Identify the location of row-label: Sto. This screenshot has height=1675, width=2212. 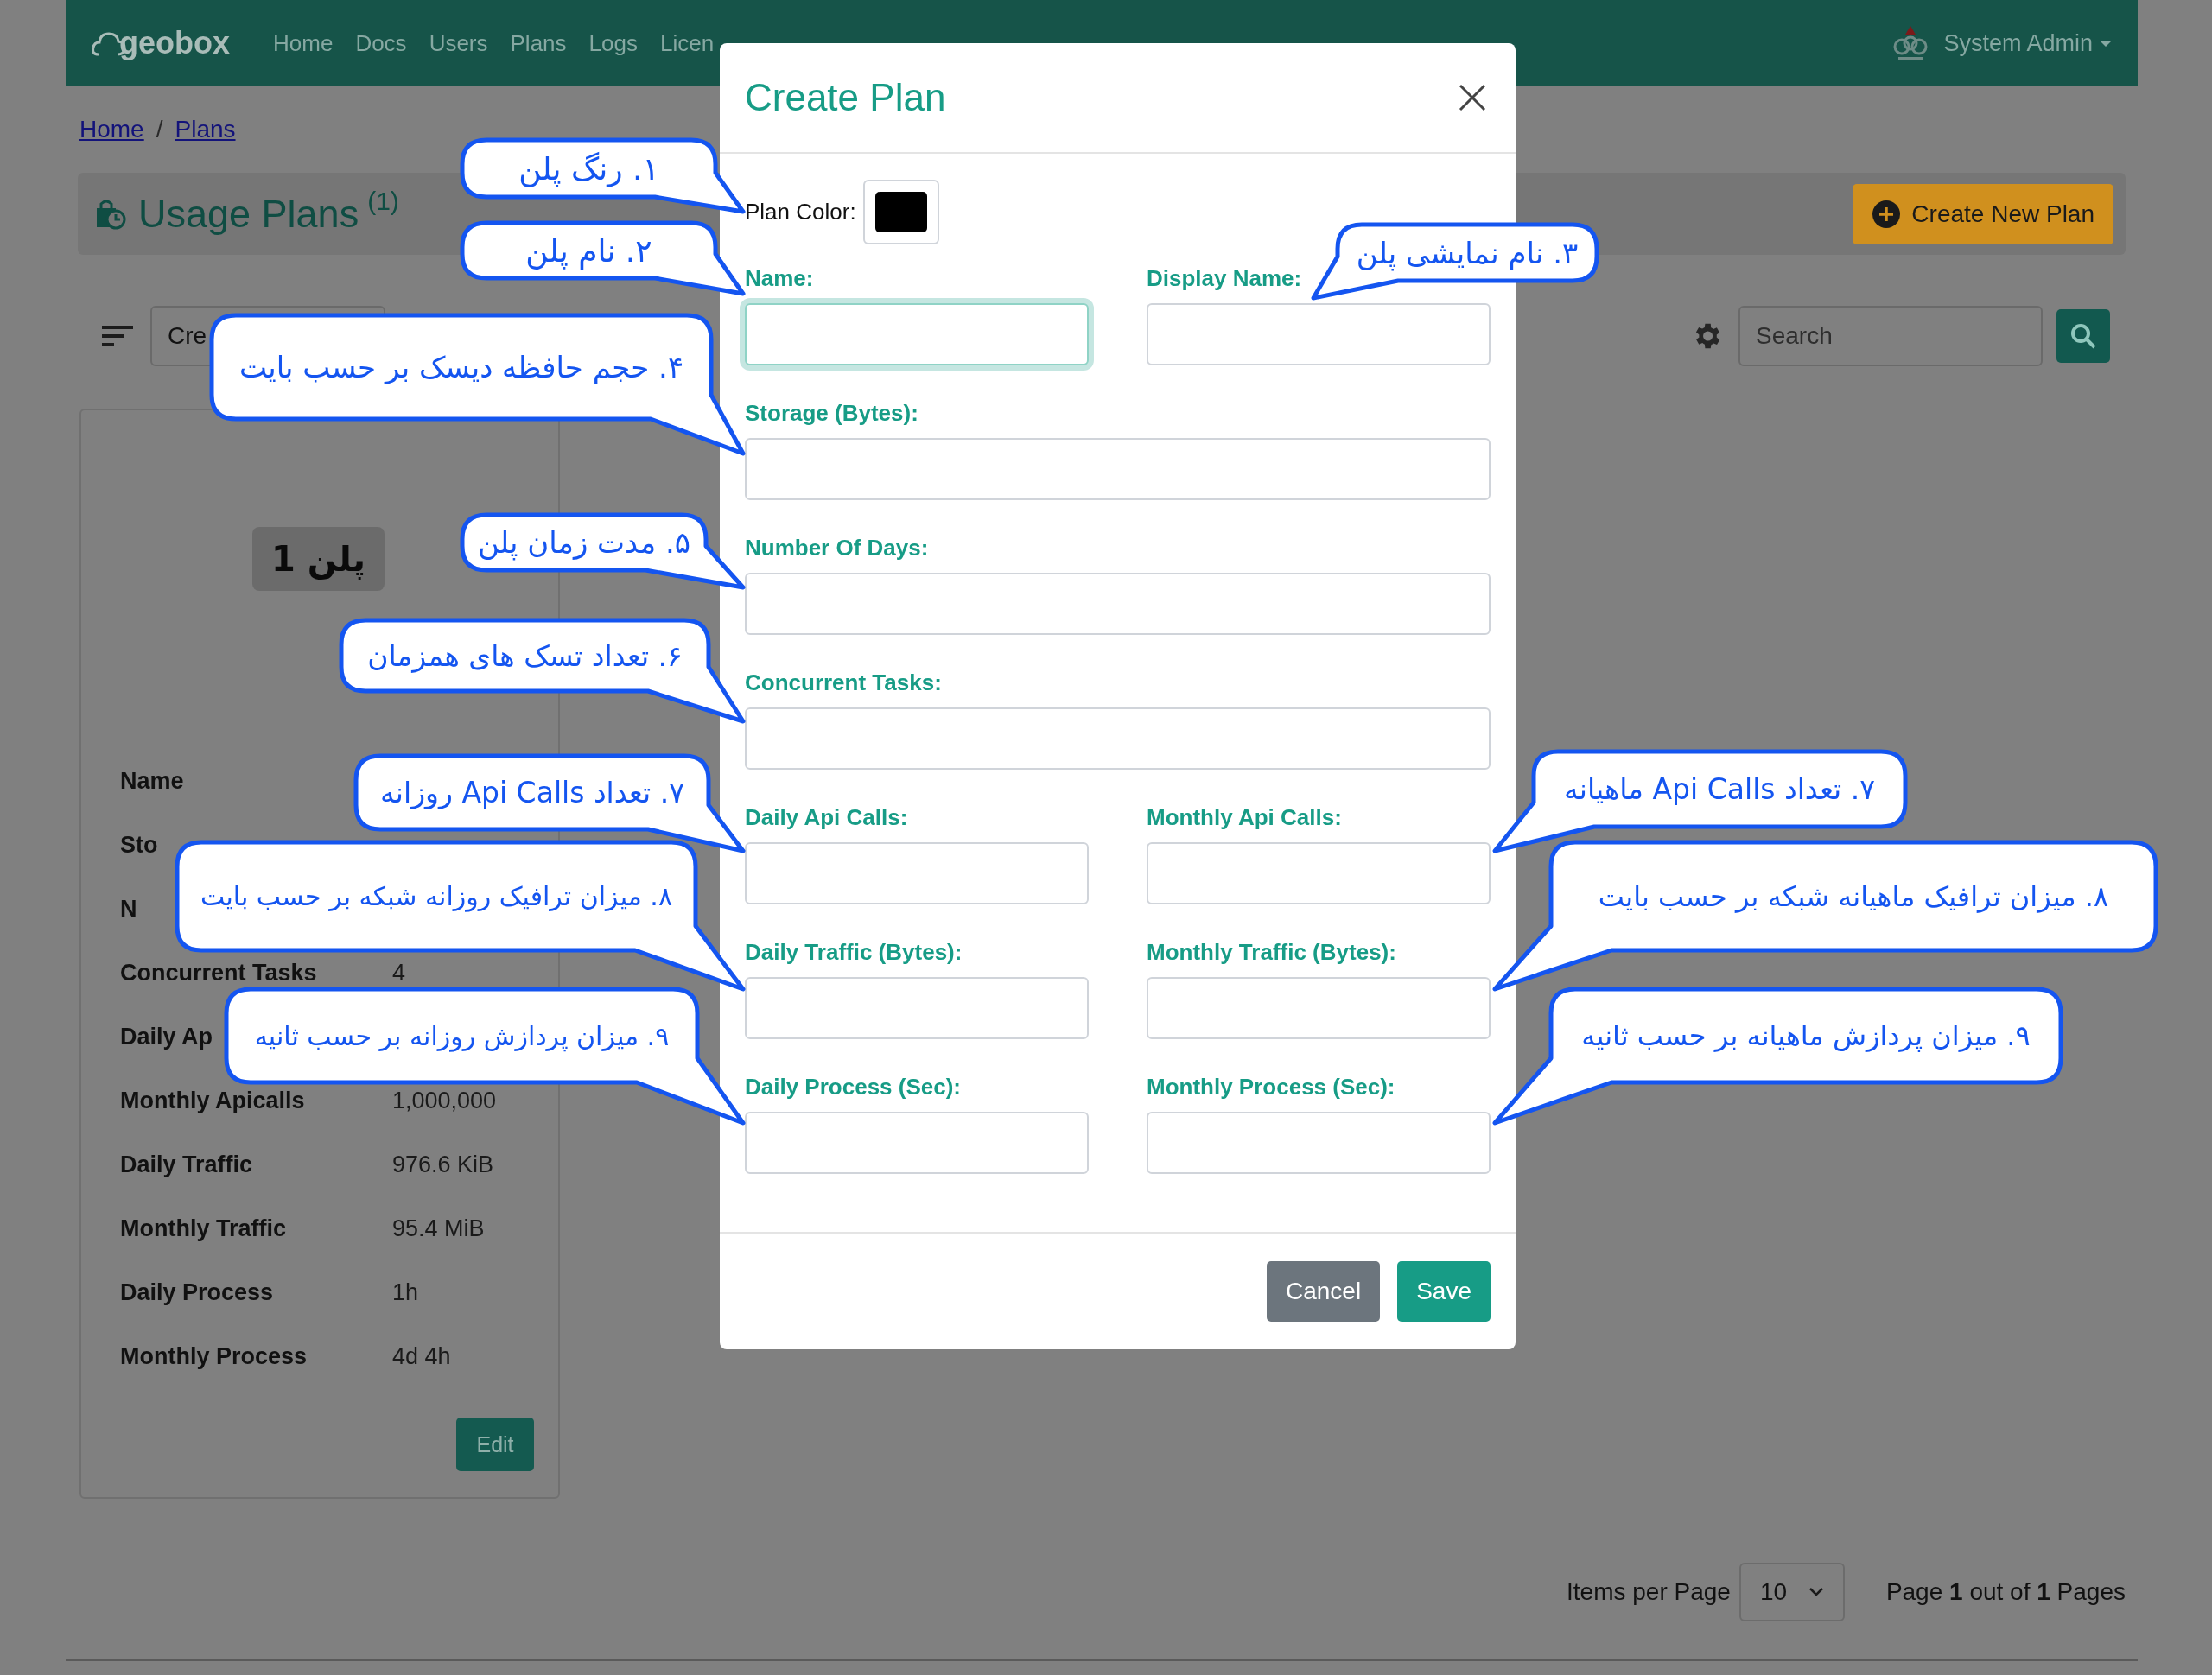
(139, 845).